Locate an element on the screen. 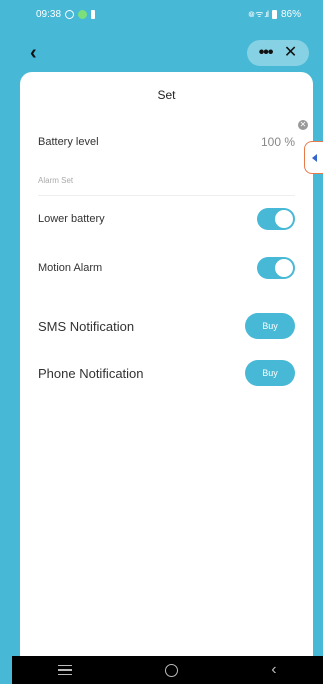  notification-label: Phone Notification is located at coordinates (91, 373).